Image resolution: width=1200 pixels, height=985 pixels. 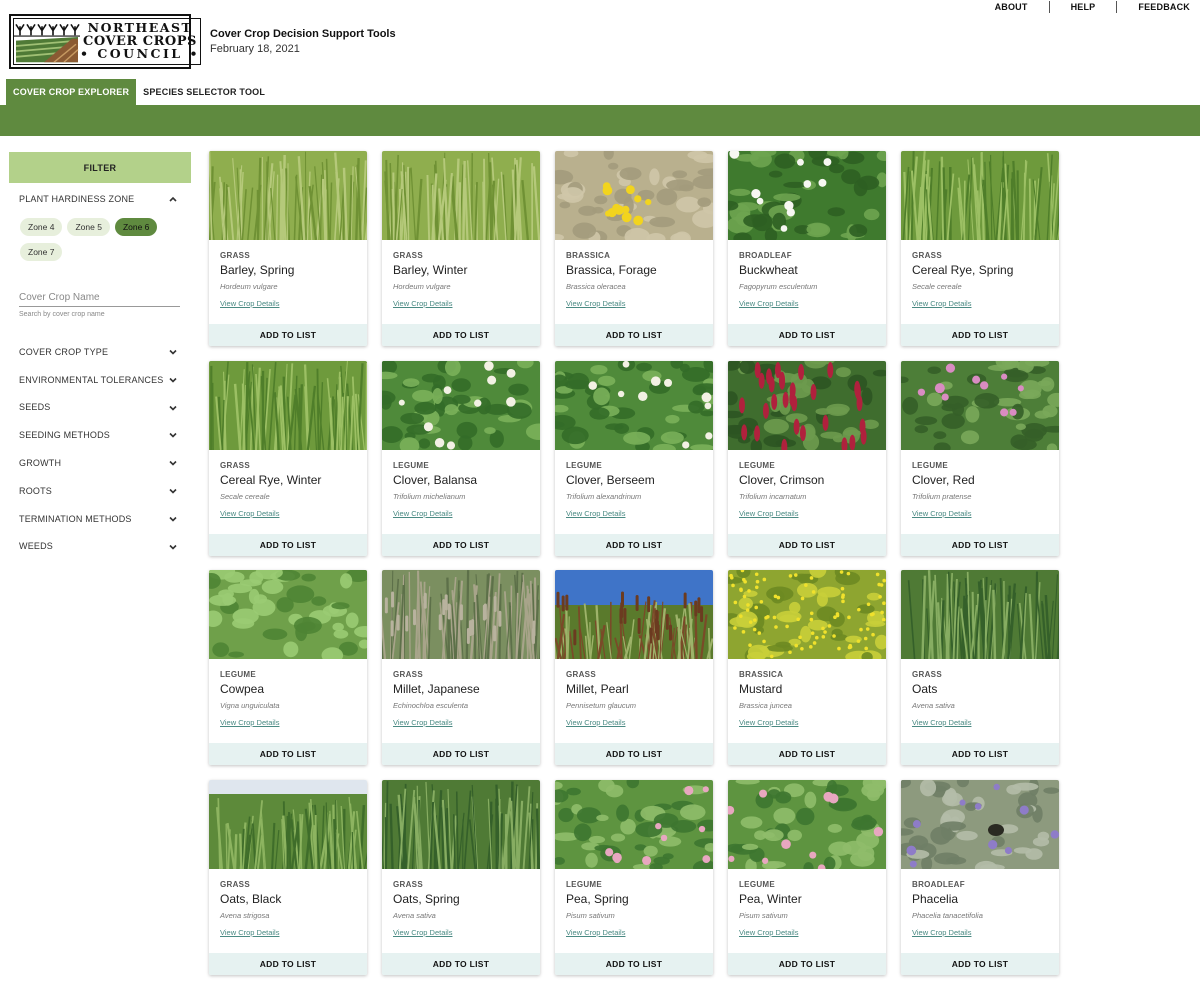 I want to click on section-weeds: WEEDS, so click(x=100, y=547).